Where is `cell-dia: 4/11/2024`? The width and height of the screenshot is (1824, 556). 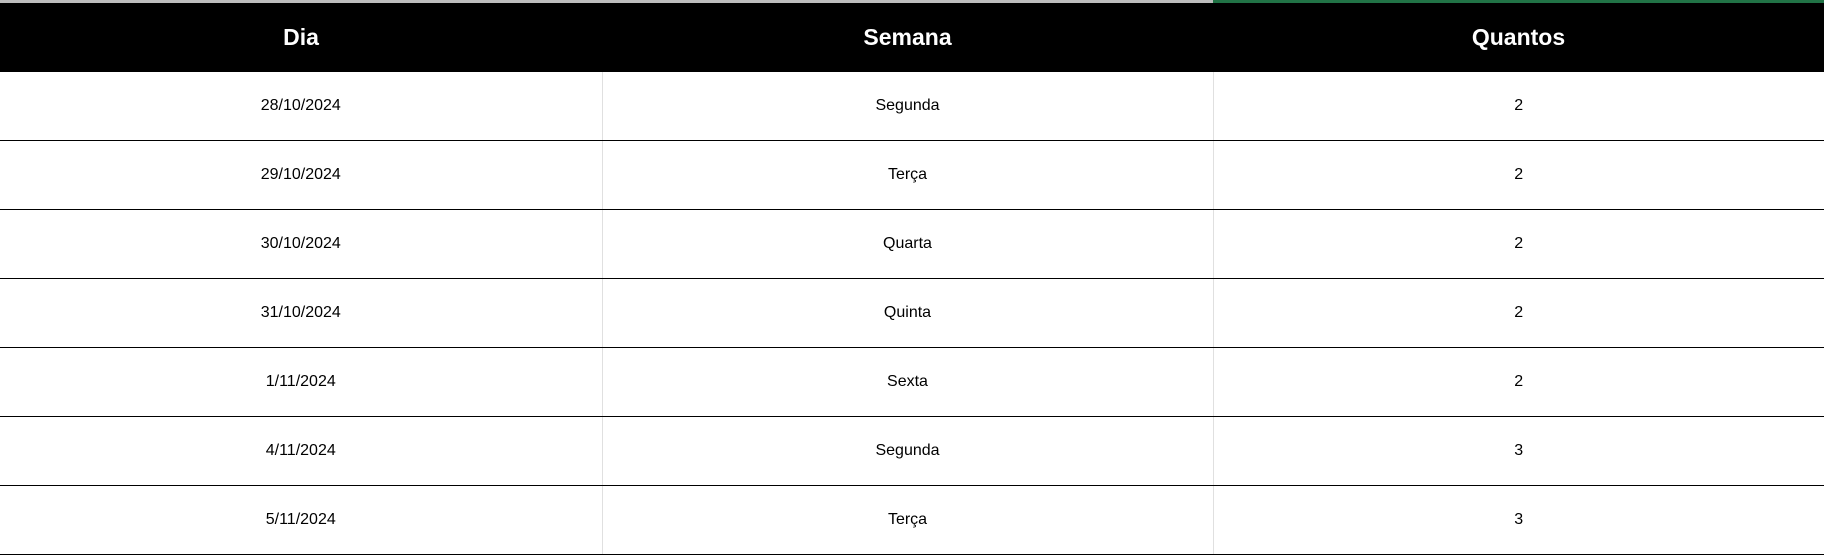
cell-dia: 4/11/2024 is located at coordinates (301, 451).